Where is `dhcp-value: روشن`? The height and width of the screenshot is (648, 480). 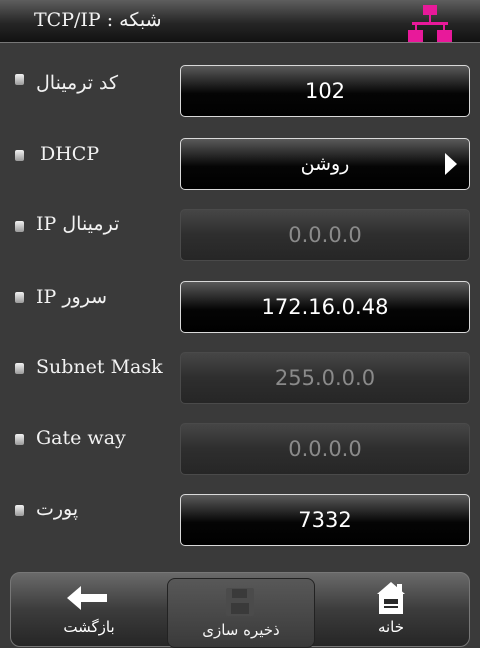
dhcp-value: روشن is located at coordinates (325, 164).